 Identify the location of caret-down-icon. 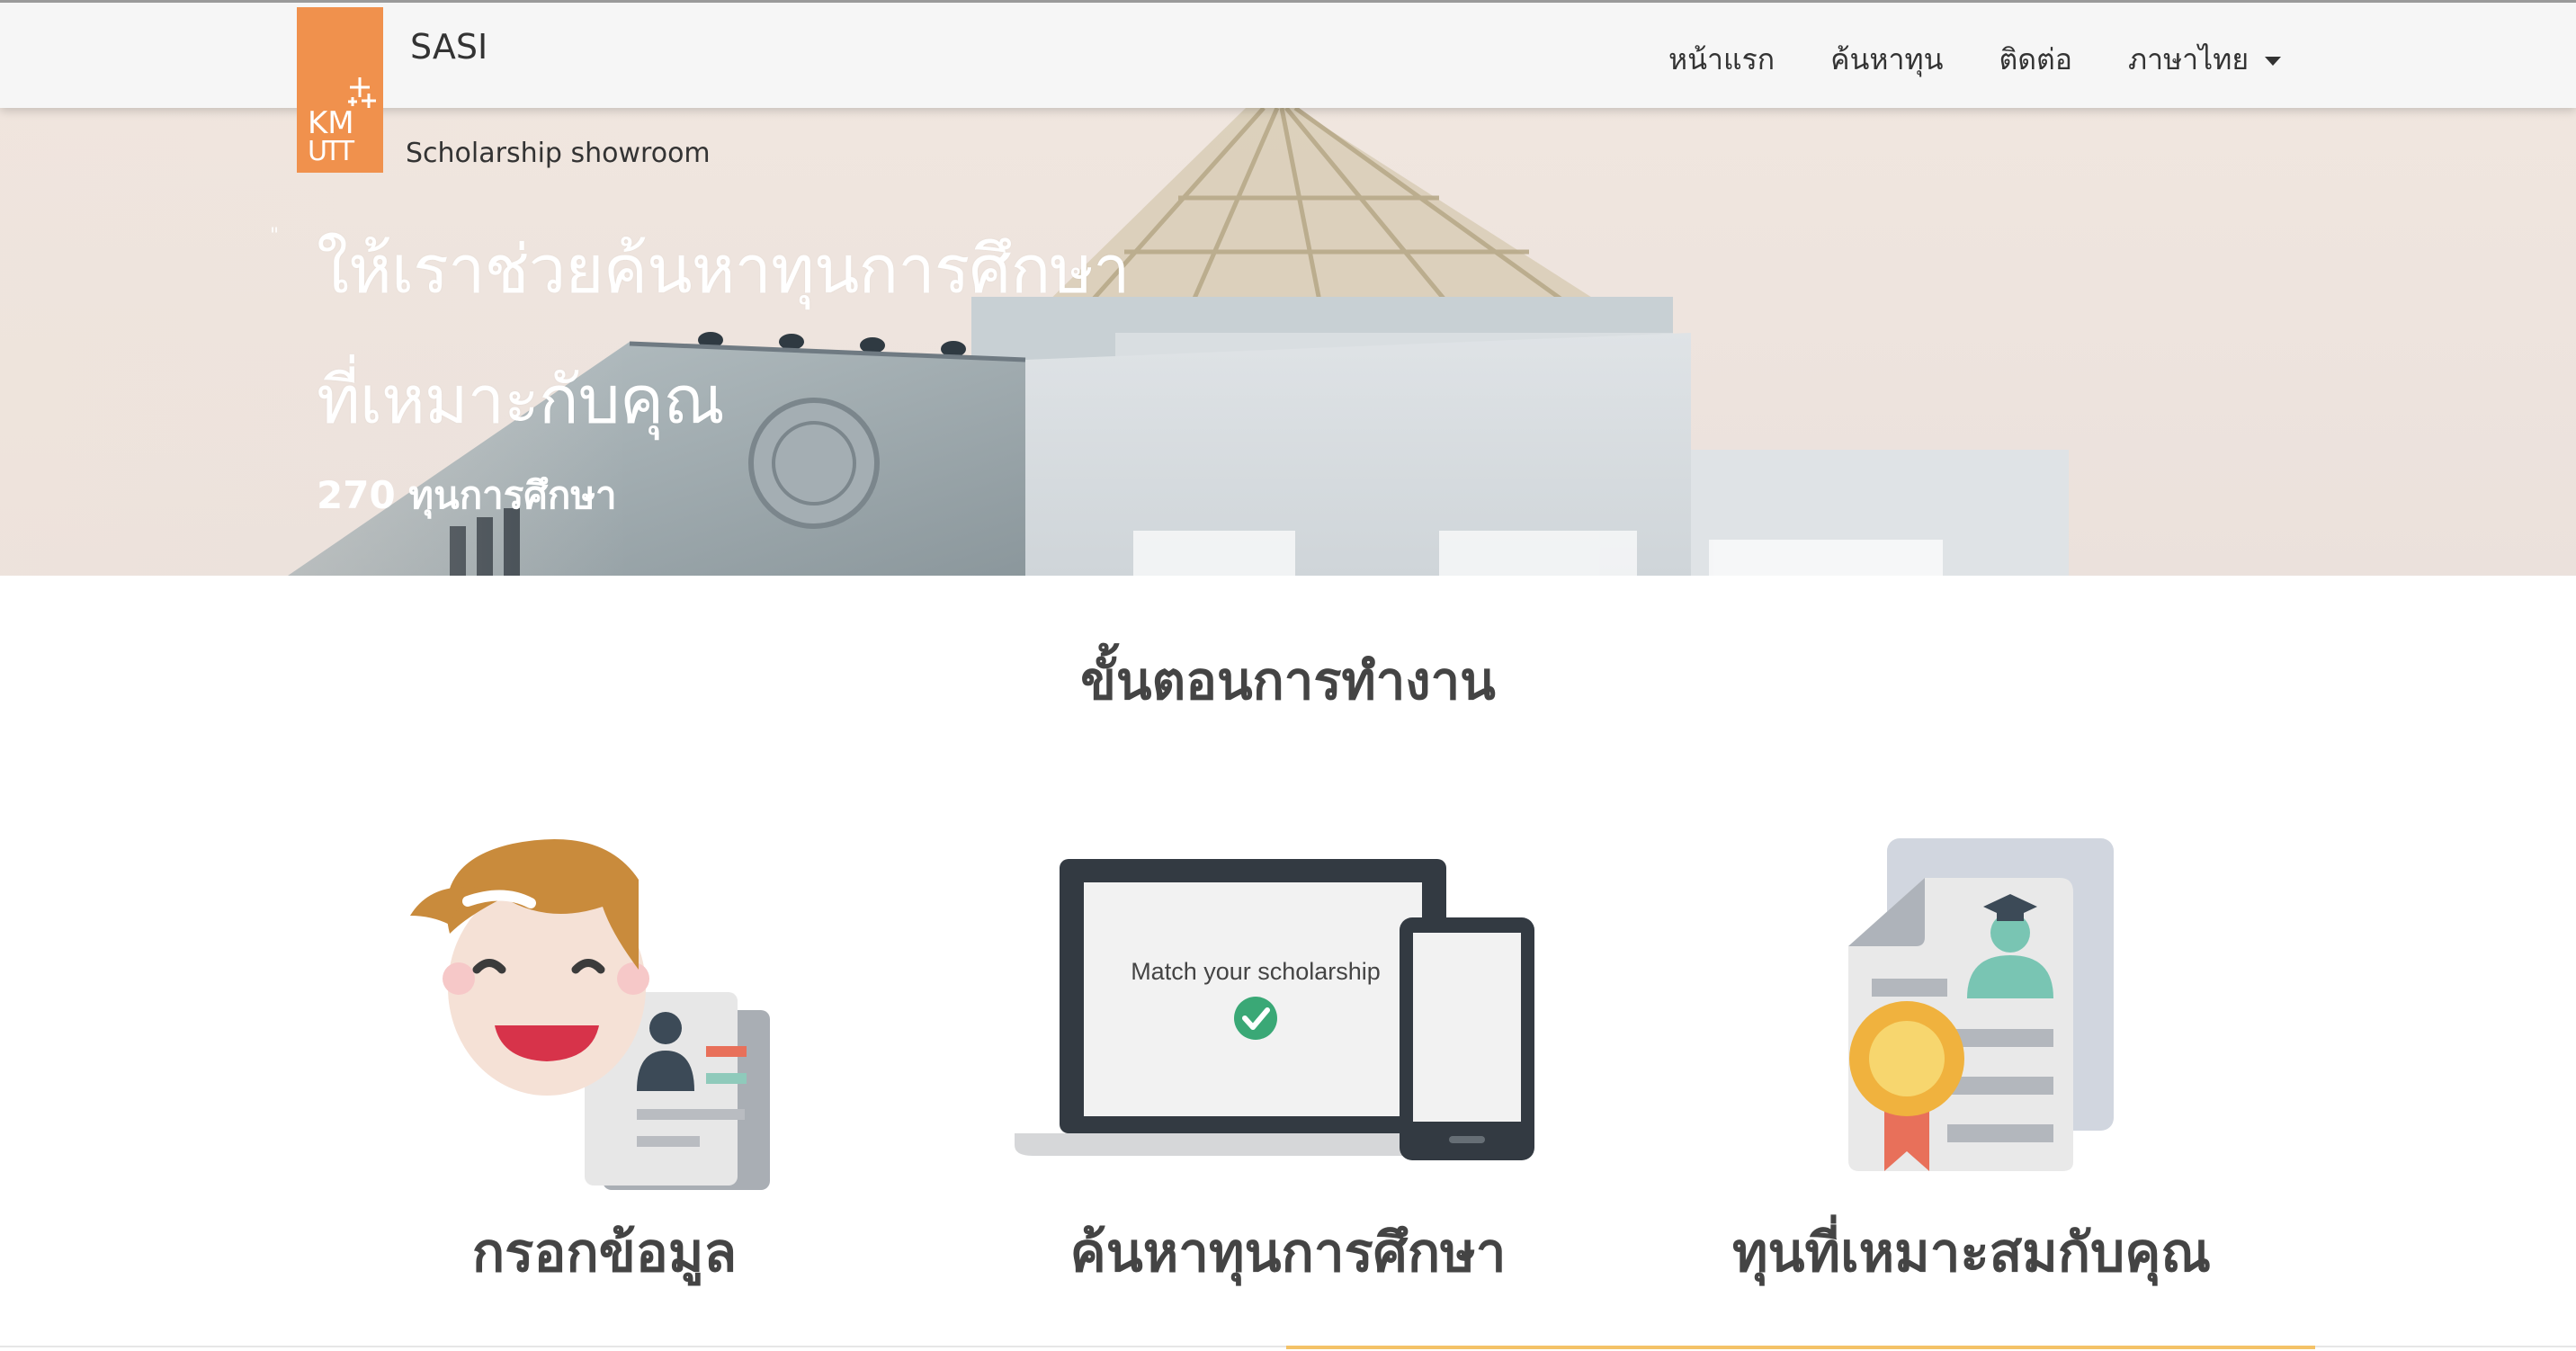
(2273, 61).